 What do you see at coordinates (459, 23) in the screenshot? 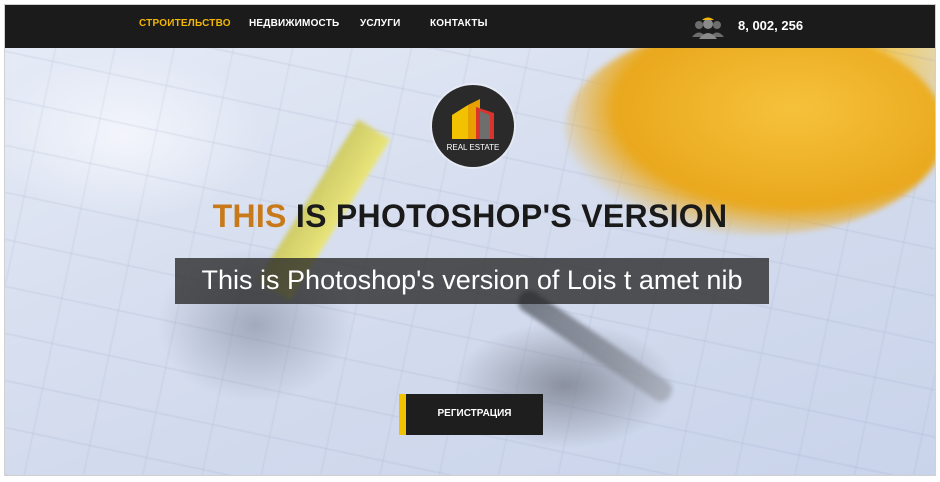
I see `nav-item-contacts: КОНТАКТЫ` at bounding box center [459, 23].